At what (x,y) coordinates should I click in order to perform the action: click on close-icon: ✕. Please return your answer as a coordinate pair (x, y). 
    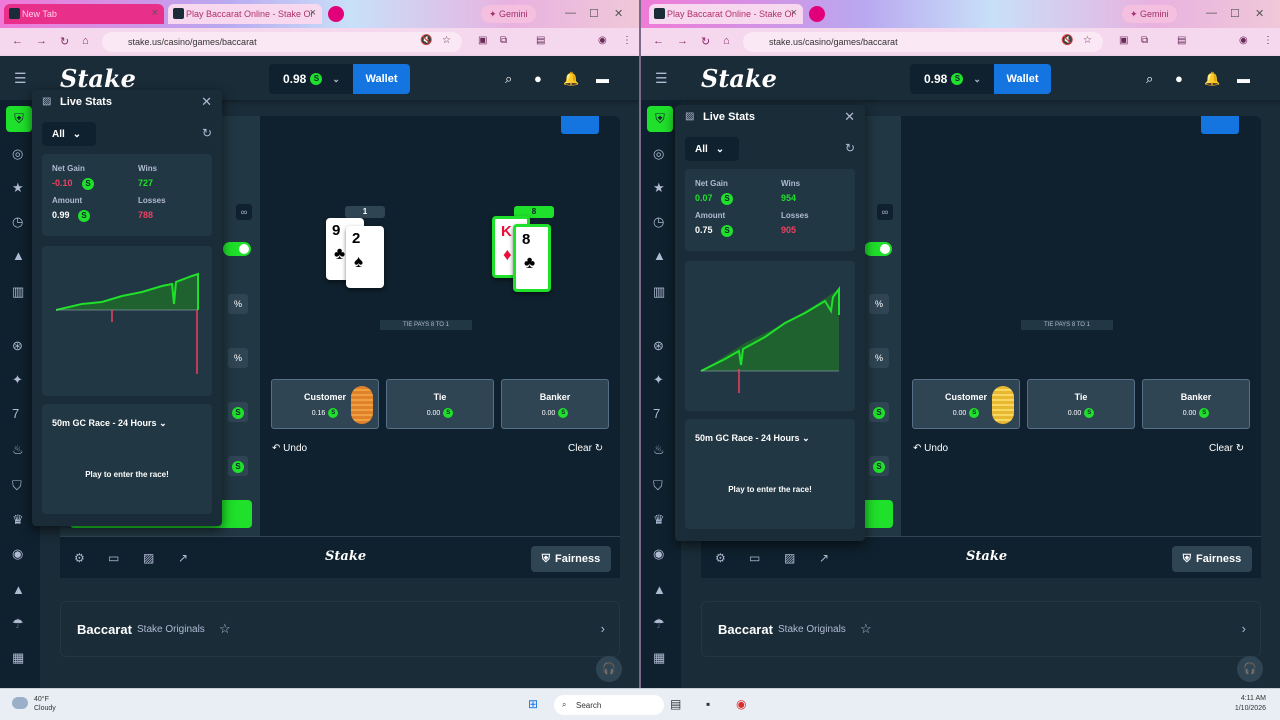
    Looking at the image, I should click on (849, 117).